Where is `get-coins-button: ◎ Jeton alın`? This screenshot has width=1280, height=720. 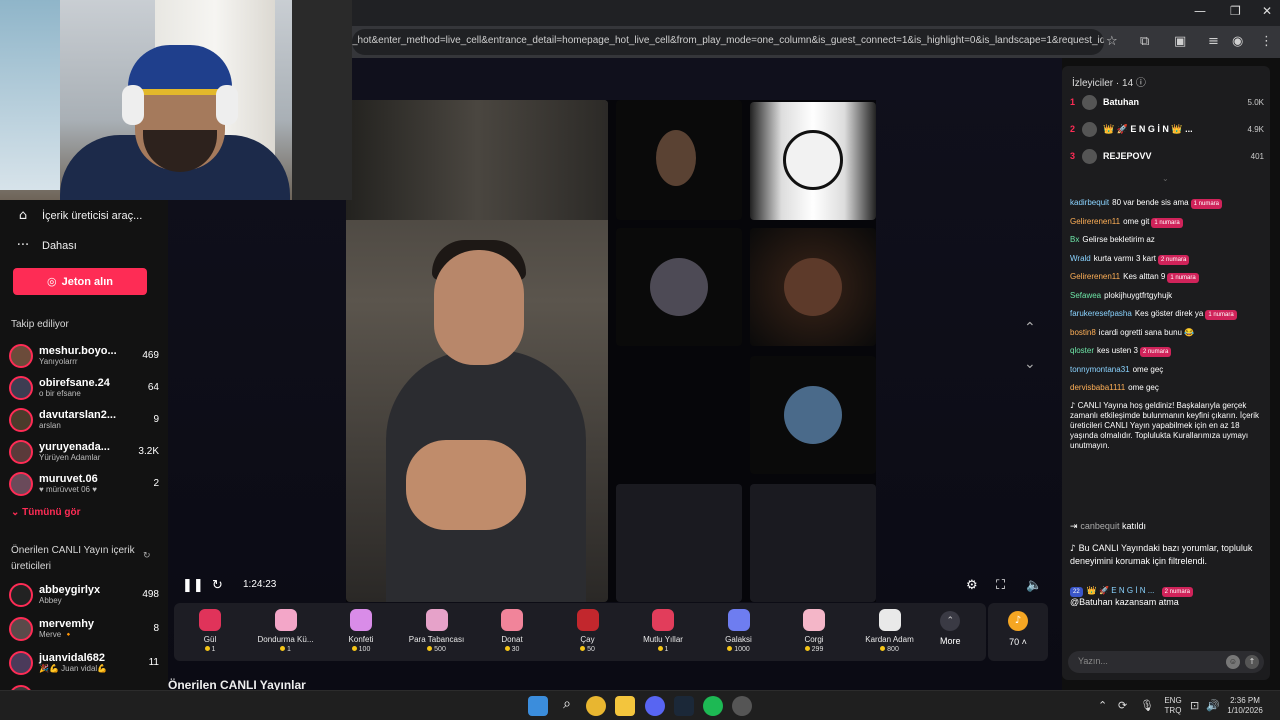
get-coins-button: ◎ Jeton alın is located at coordinates (80, 281).